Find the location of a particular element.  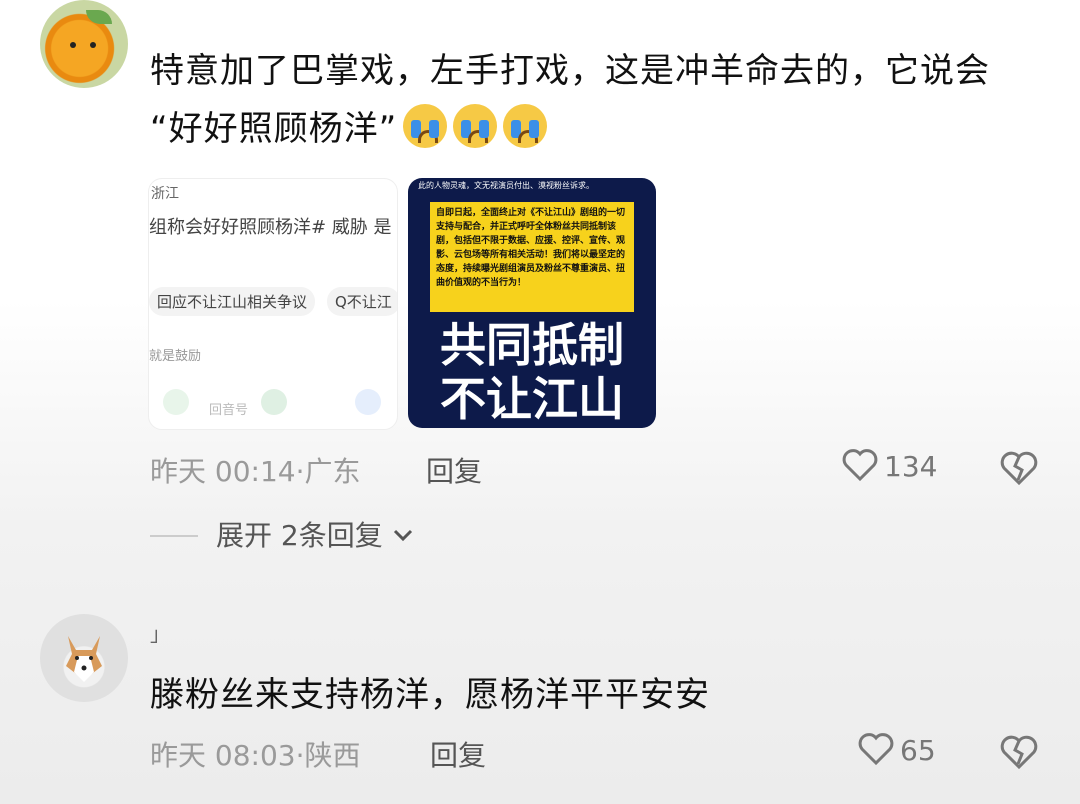

thumb1-line1: 浙江 is located at coordinates (165, 194).